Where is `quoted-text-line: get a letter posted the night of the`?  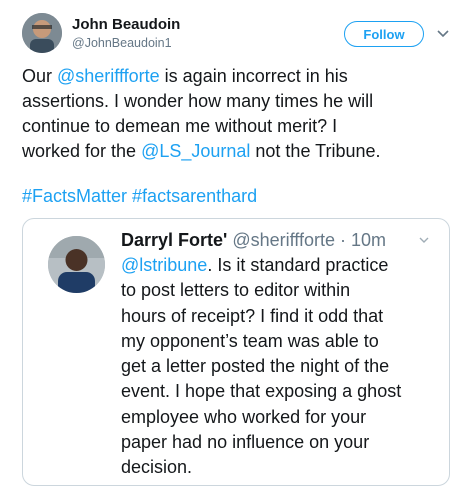 quoted-text-line: get a letter posted the night of the is located at coordinates (255, 366).